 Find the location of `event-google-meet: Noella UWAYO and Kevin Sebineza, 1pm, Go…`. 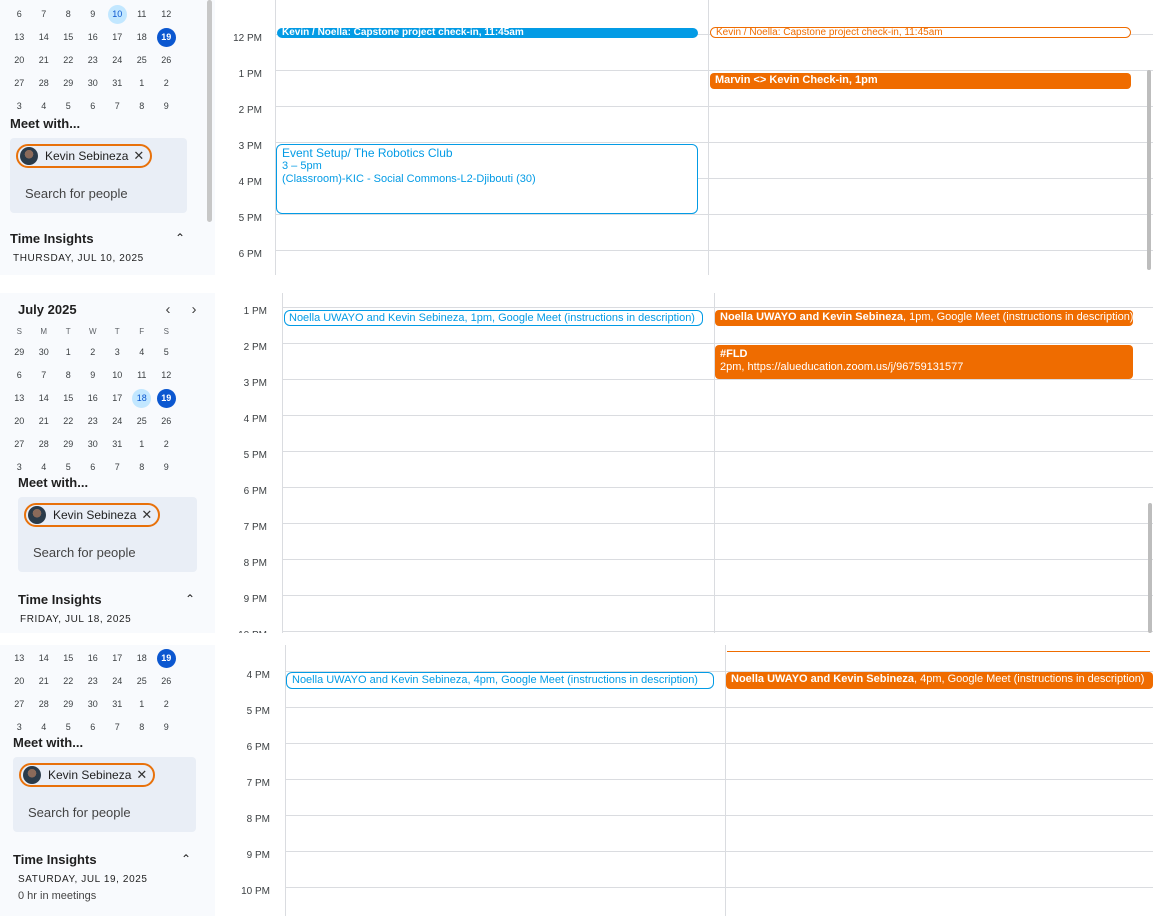

event-google-meet: Noella UWAYO and Kevin Sebineza, 1pm, Go… is located at coordinates (493, 318).